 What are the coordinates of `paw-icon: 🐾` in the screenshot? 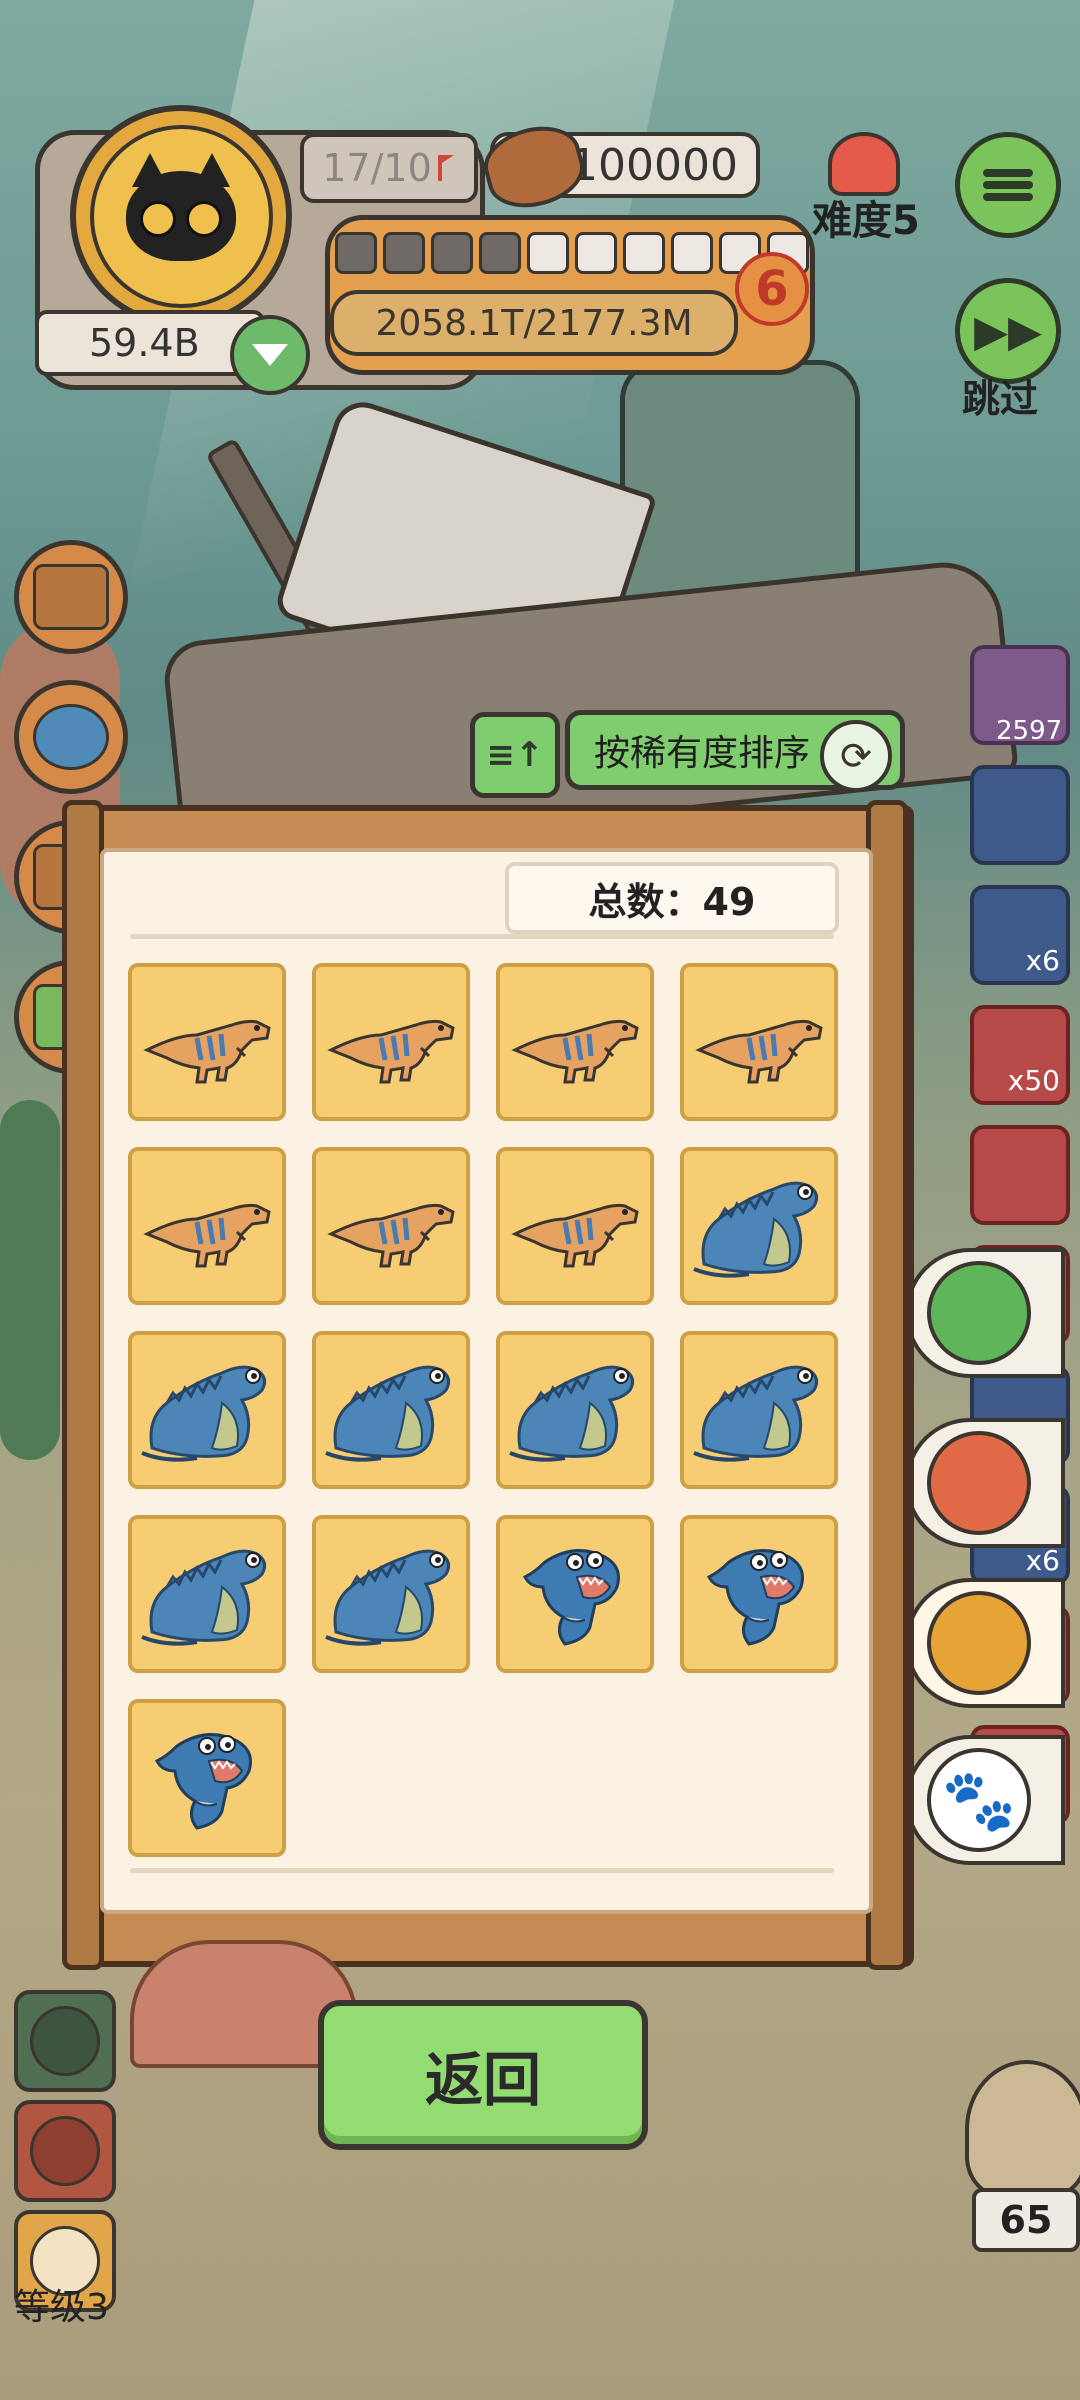 It's located at (979, 1800).